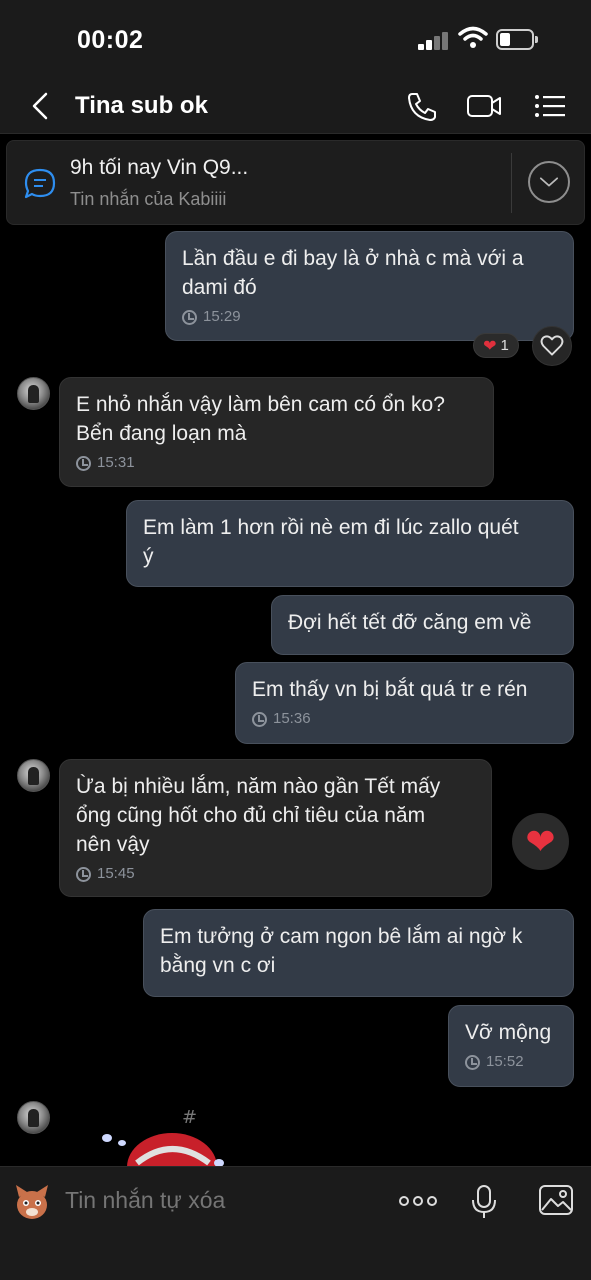 This screenshot has width=591, height=1280. Describe the element at coordinates (404, 719) in the screenshot. I see `message-meta: 15:36` at that location.